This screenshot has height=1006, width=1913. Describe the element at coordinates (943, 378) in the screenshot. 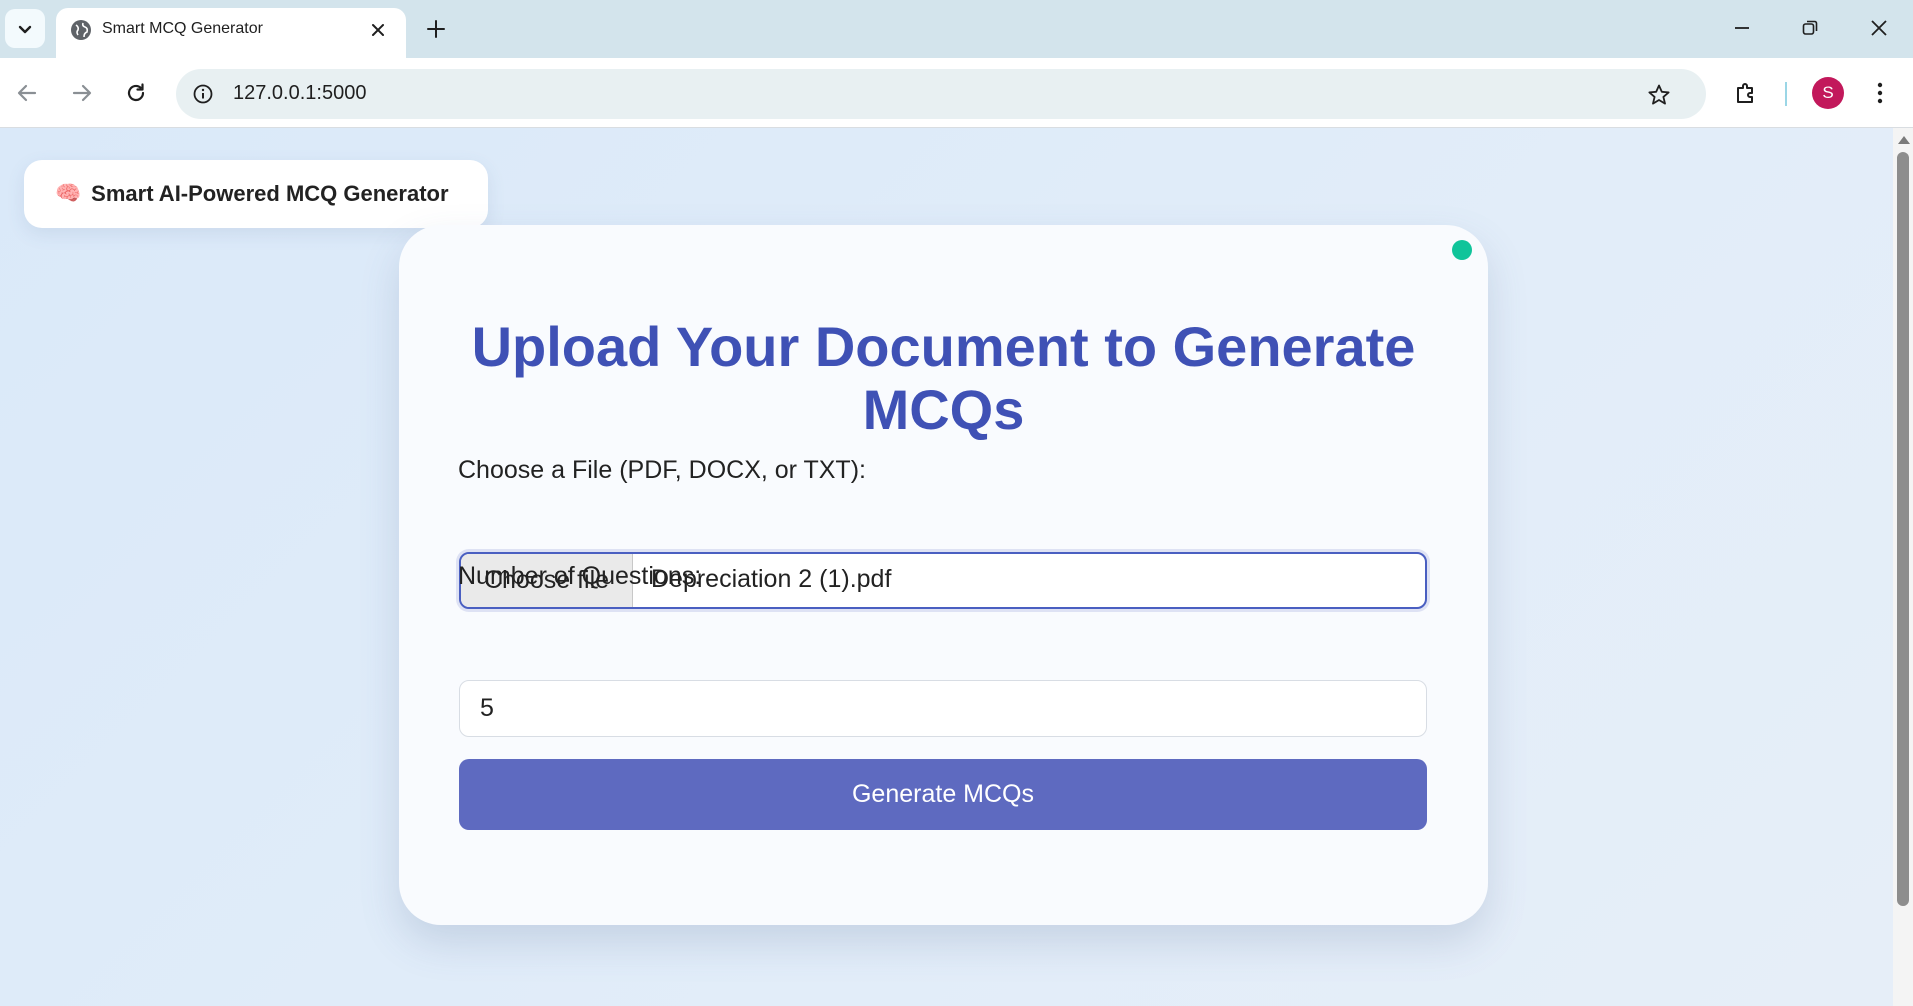

I see `page-title: Upload Your Document to Generate MCQs` at that location.